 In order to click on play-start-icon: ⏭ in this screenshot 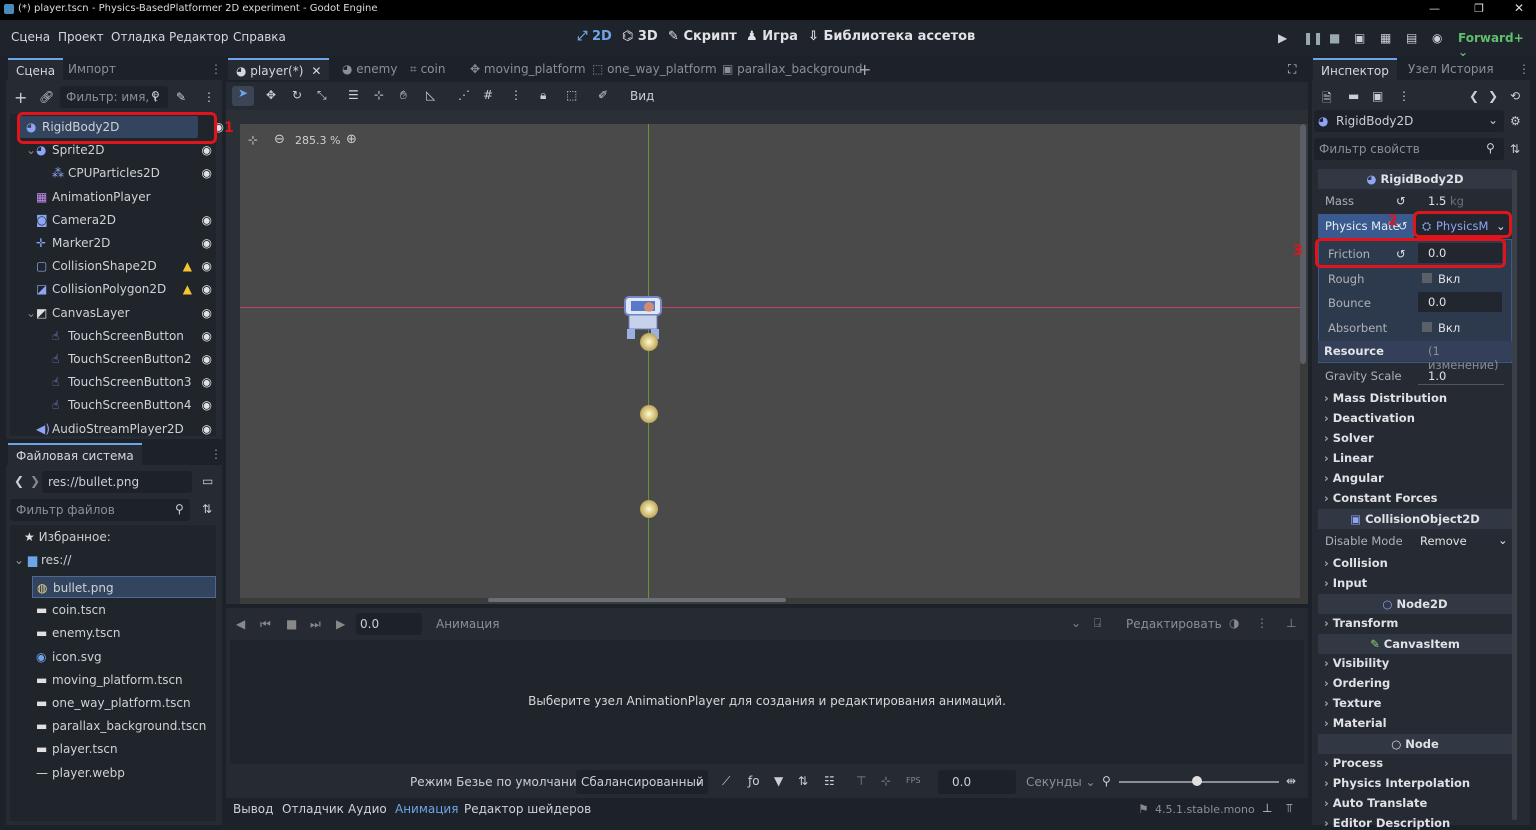, I will do `click(315, 624)`.